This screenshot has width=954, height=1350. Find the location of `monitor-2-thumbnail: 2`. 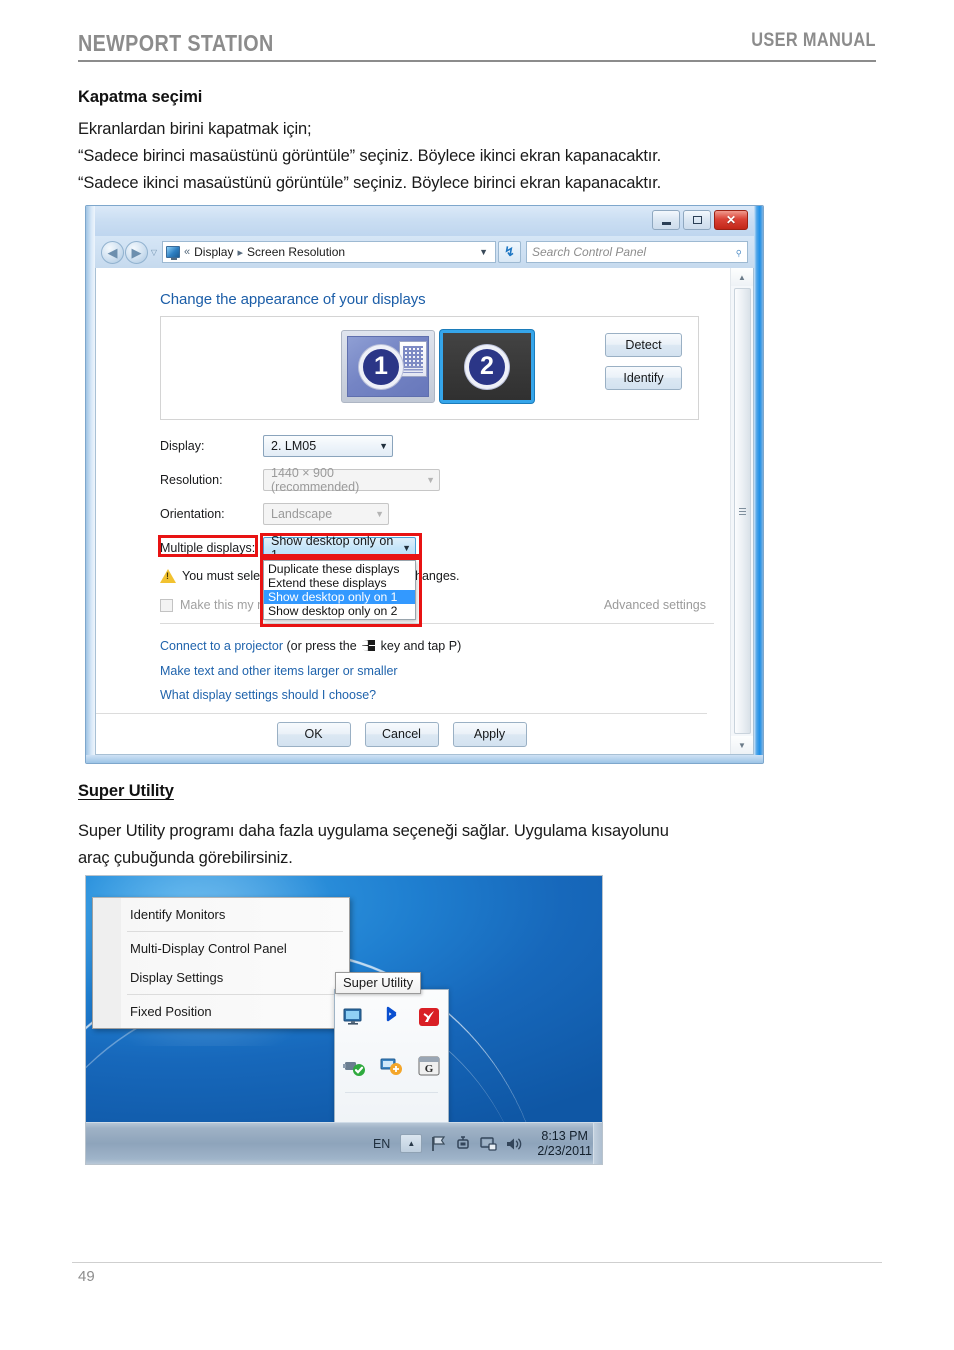

monitor-2-thumbnail: 2 is located at coordinates (487, 366).